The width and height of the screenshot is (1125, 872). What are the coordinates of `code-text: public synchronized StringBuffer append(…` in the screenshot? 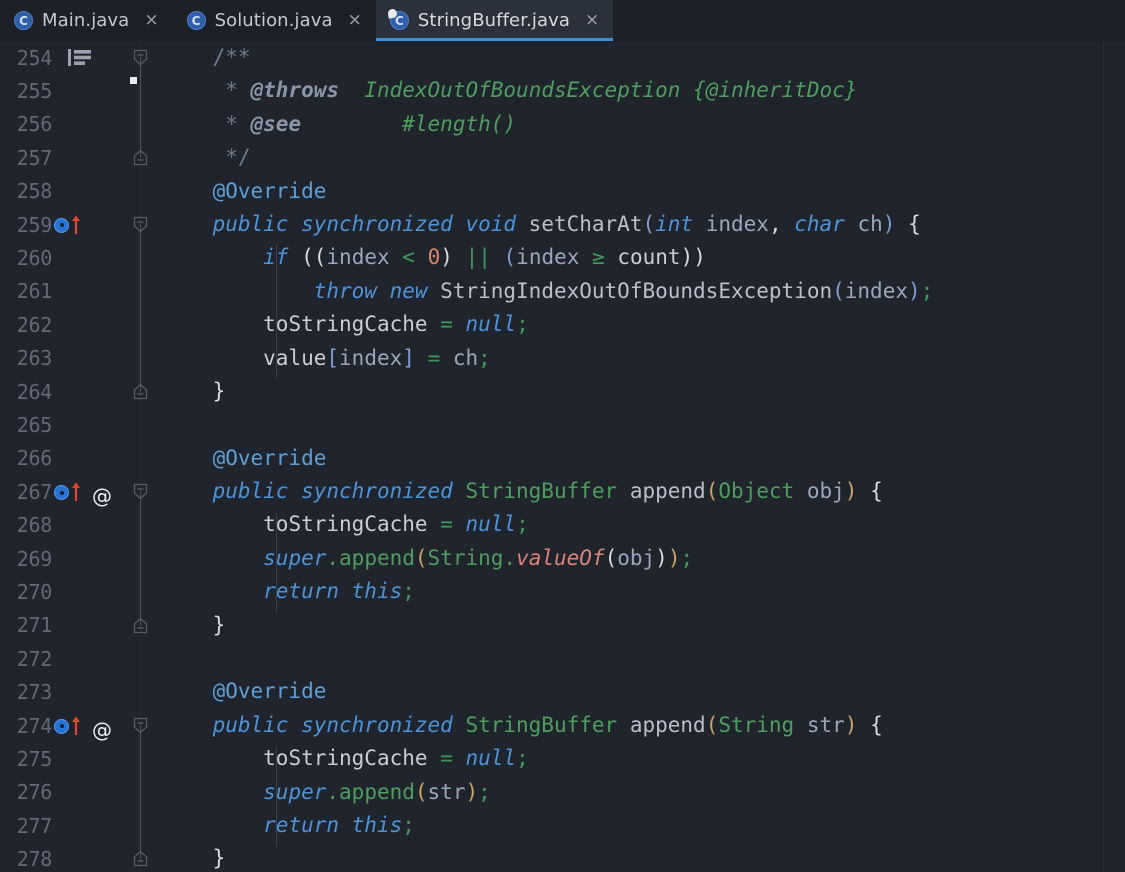 It's located at (643, 725).